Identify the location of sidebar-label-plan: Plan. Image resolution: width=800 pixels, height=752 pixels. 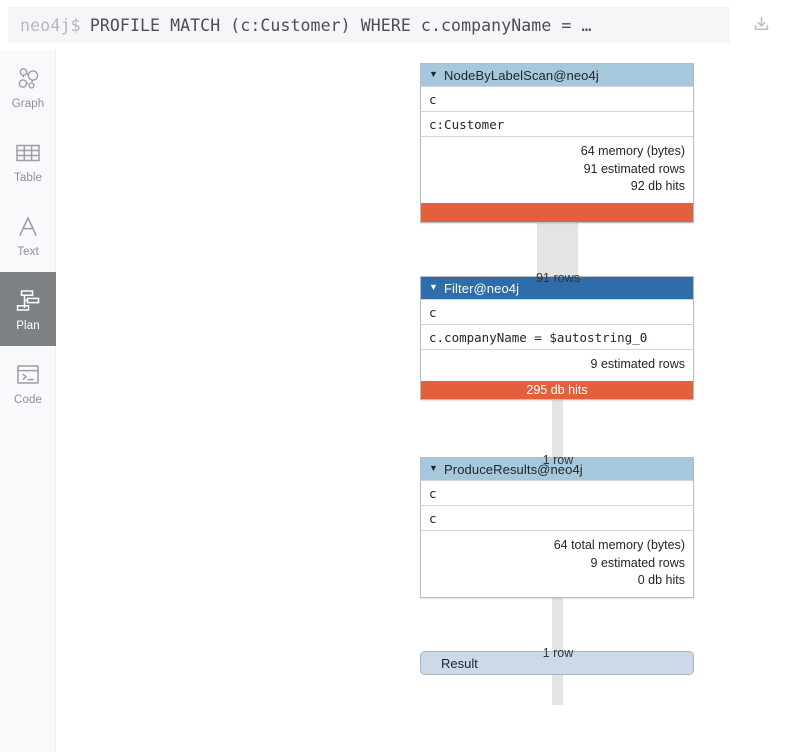
(28, 325).